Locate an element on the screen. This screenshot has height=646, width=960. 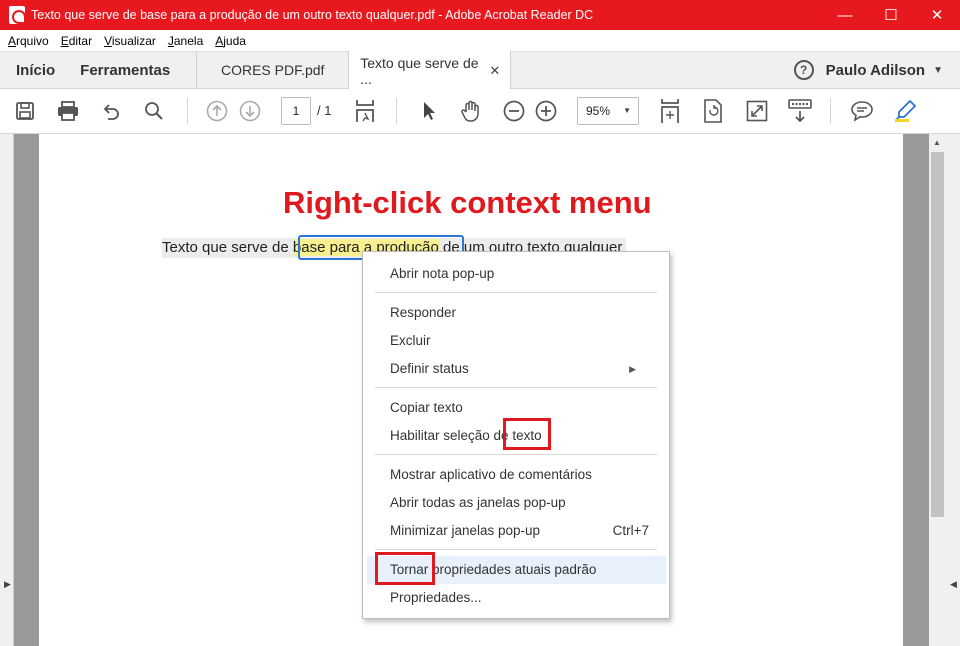
annotation-title: Right-click context menu is located at coordinates (467, 202).